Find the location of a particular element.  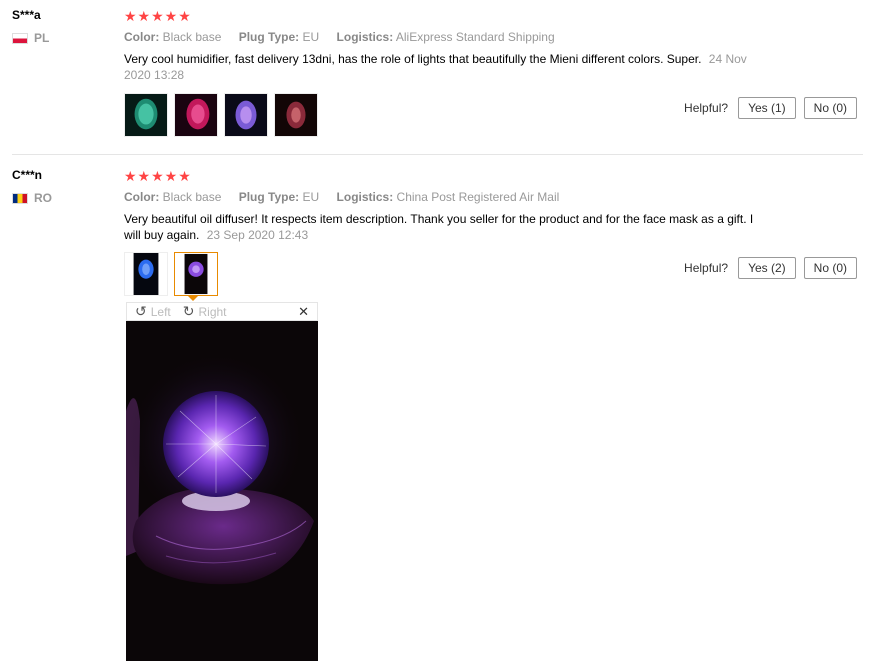

rotate-left-button: ↺ Left is located at coordinates (153, 311).